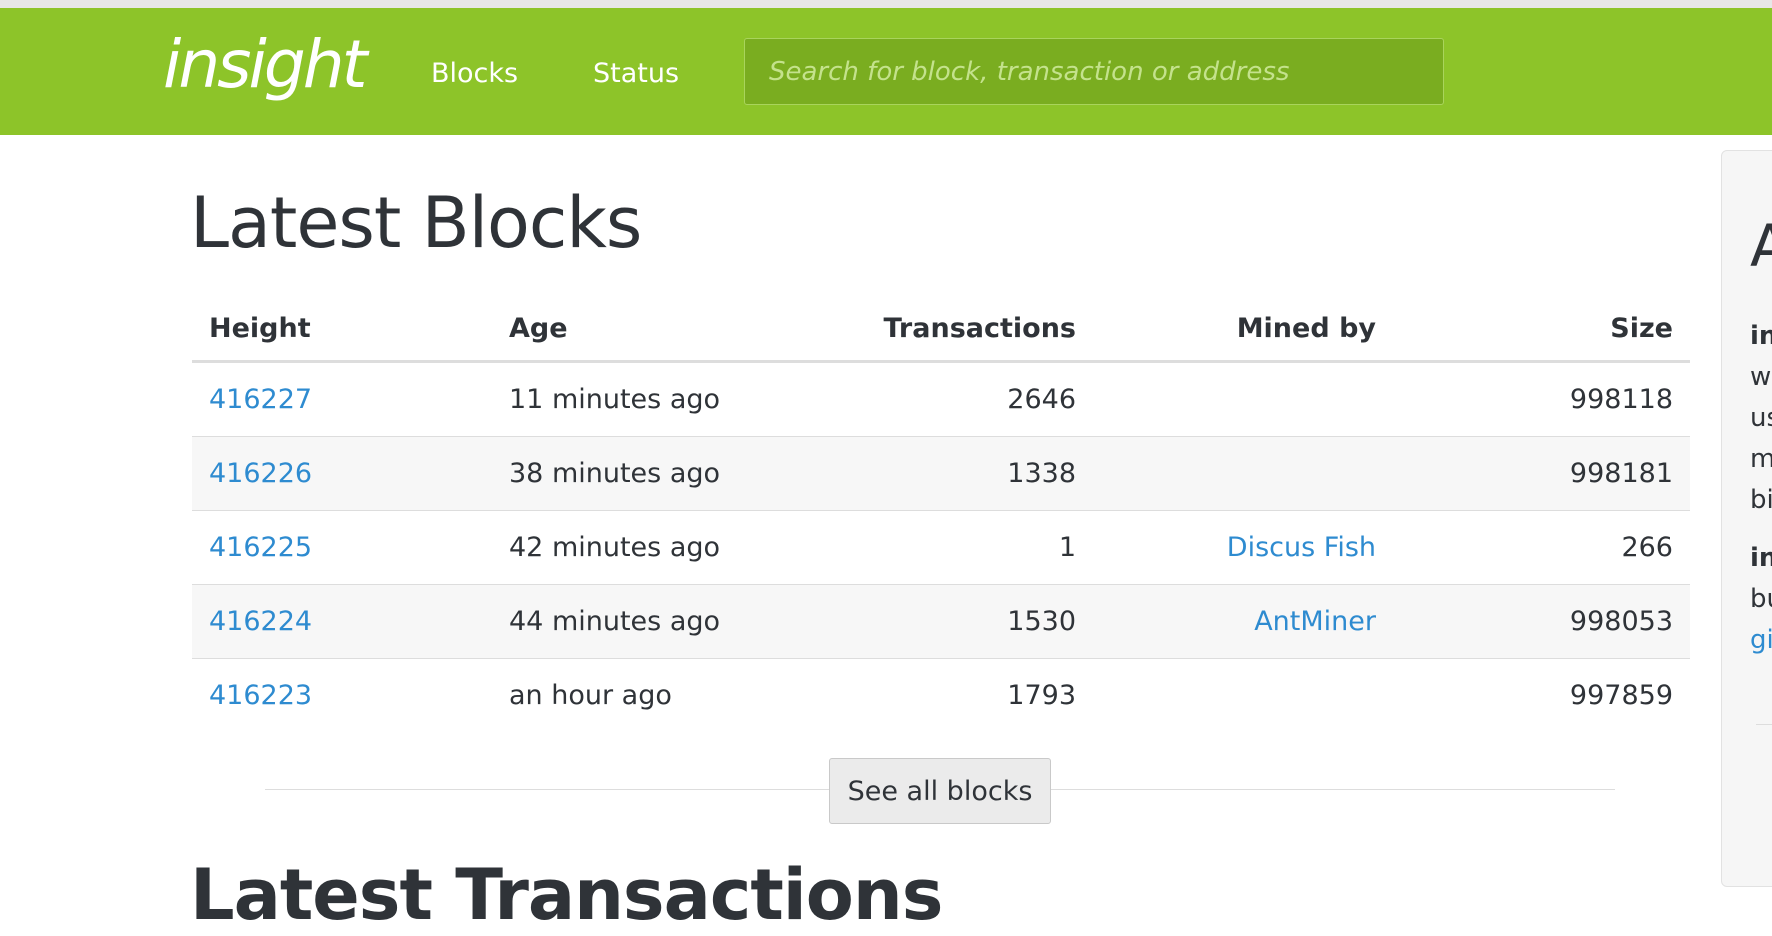 This screenshot has width=1772, height=936. I want to click on table-row: 416223 an hour ago 1793 997859, so click(941, 695).